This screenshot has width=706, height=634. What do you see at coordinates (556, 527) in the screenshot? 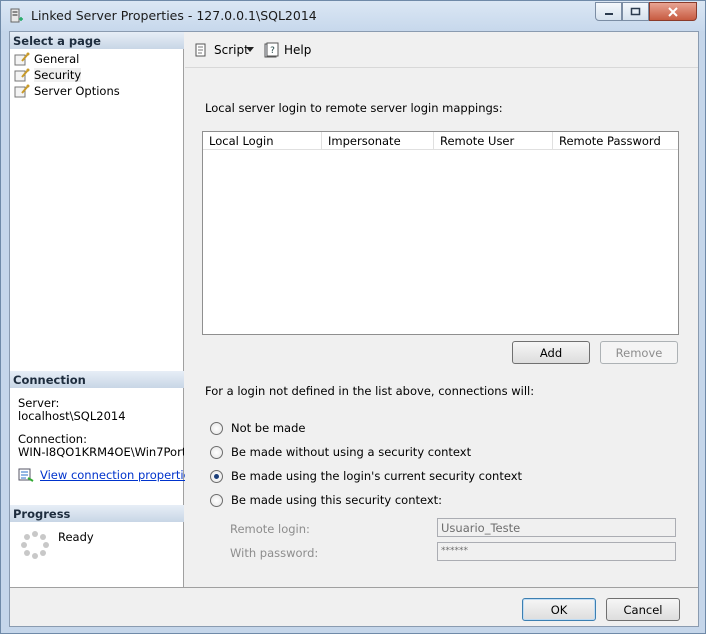
I see `remote-login-field: Usuario_Teste` at bounding box center [556, 527].